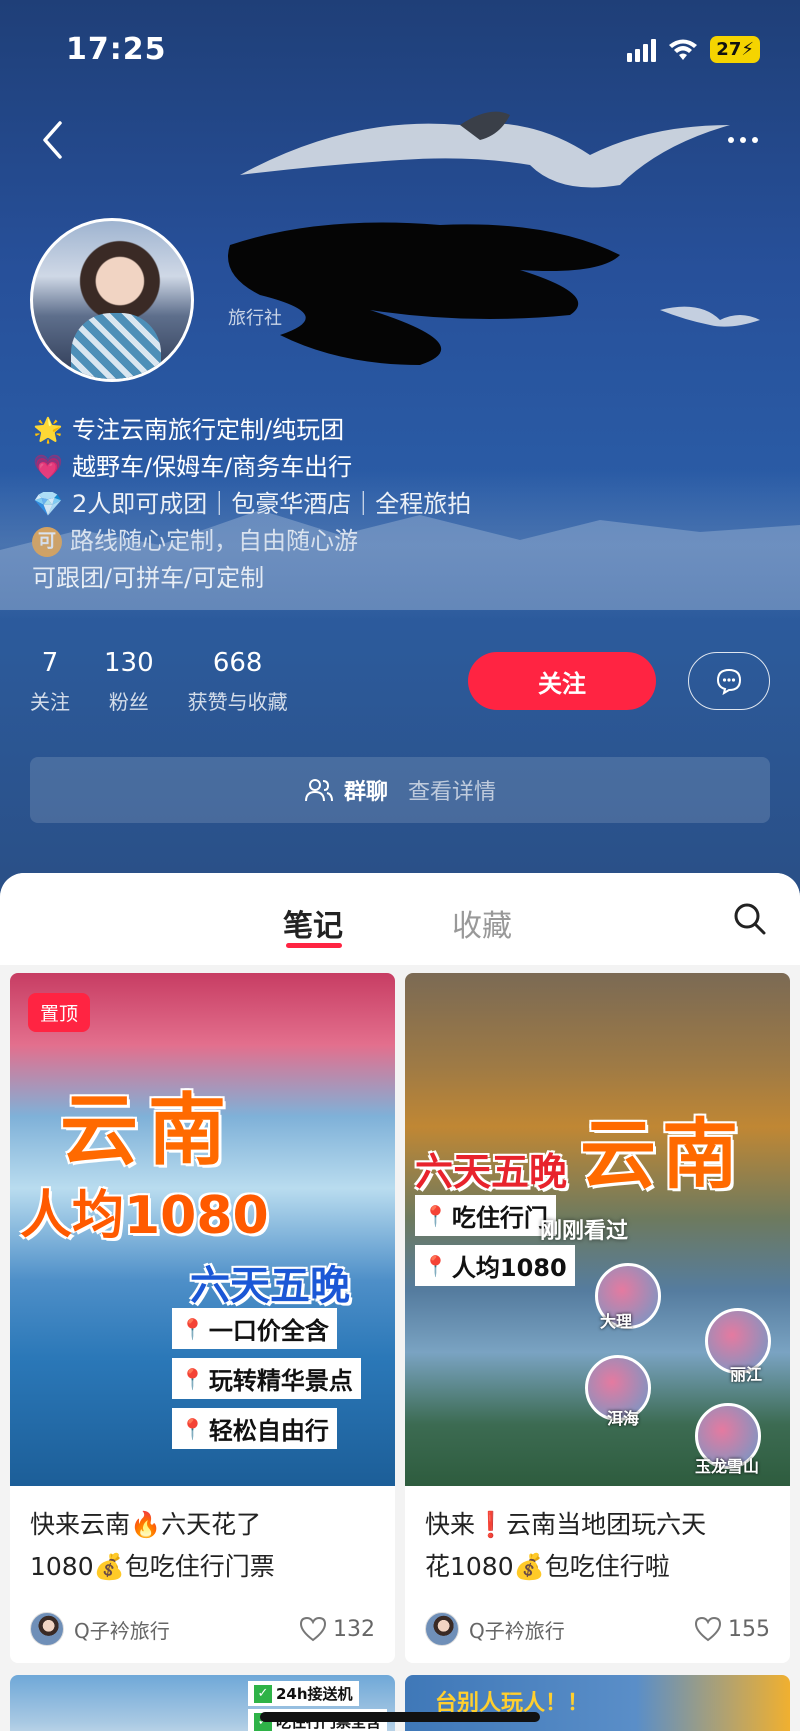 This screenshot has height=1731, width=800. What do you see at coordinates (59, 1012) in the screenshot?
I see `pinned-badge: 置顶` at bounding box center [59, 1012].